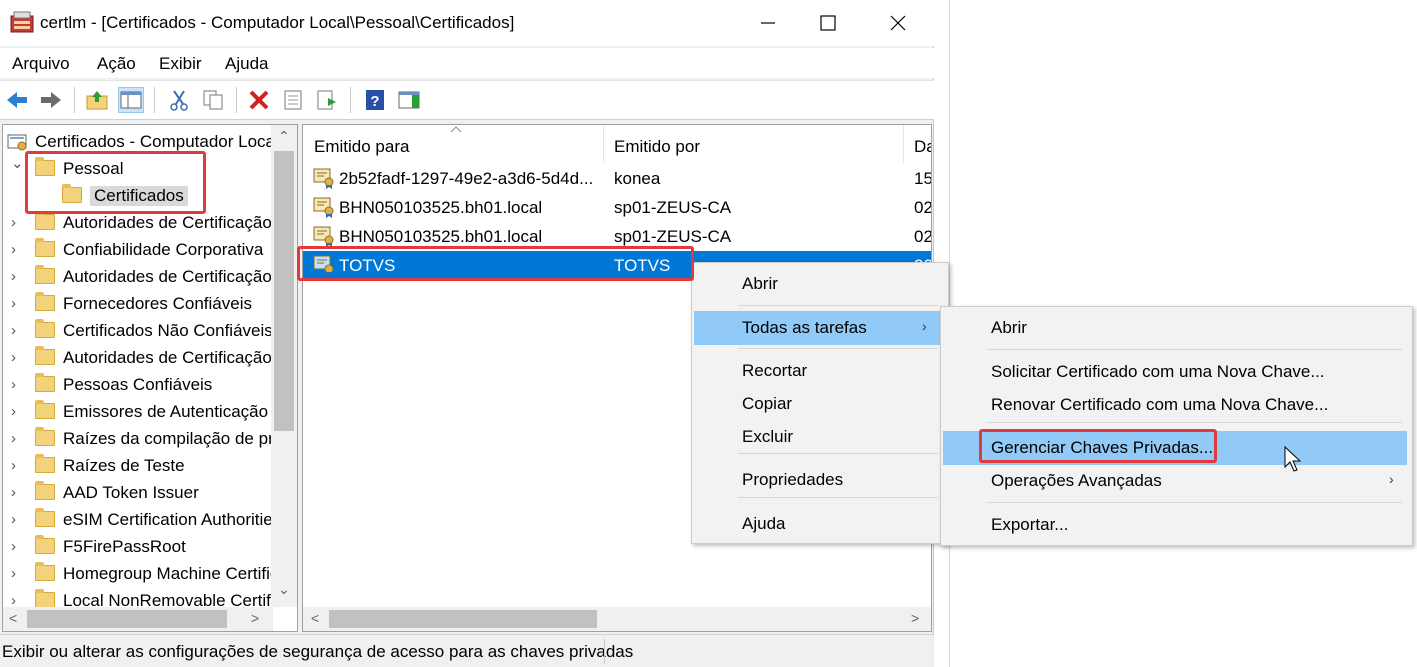  I want to click on toolbar-separator, so click(154, 100).